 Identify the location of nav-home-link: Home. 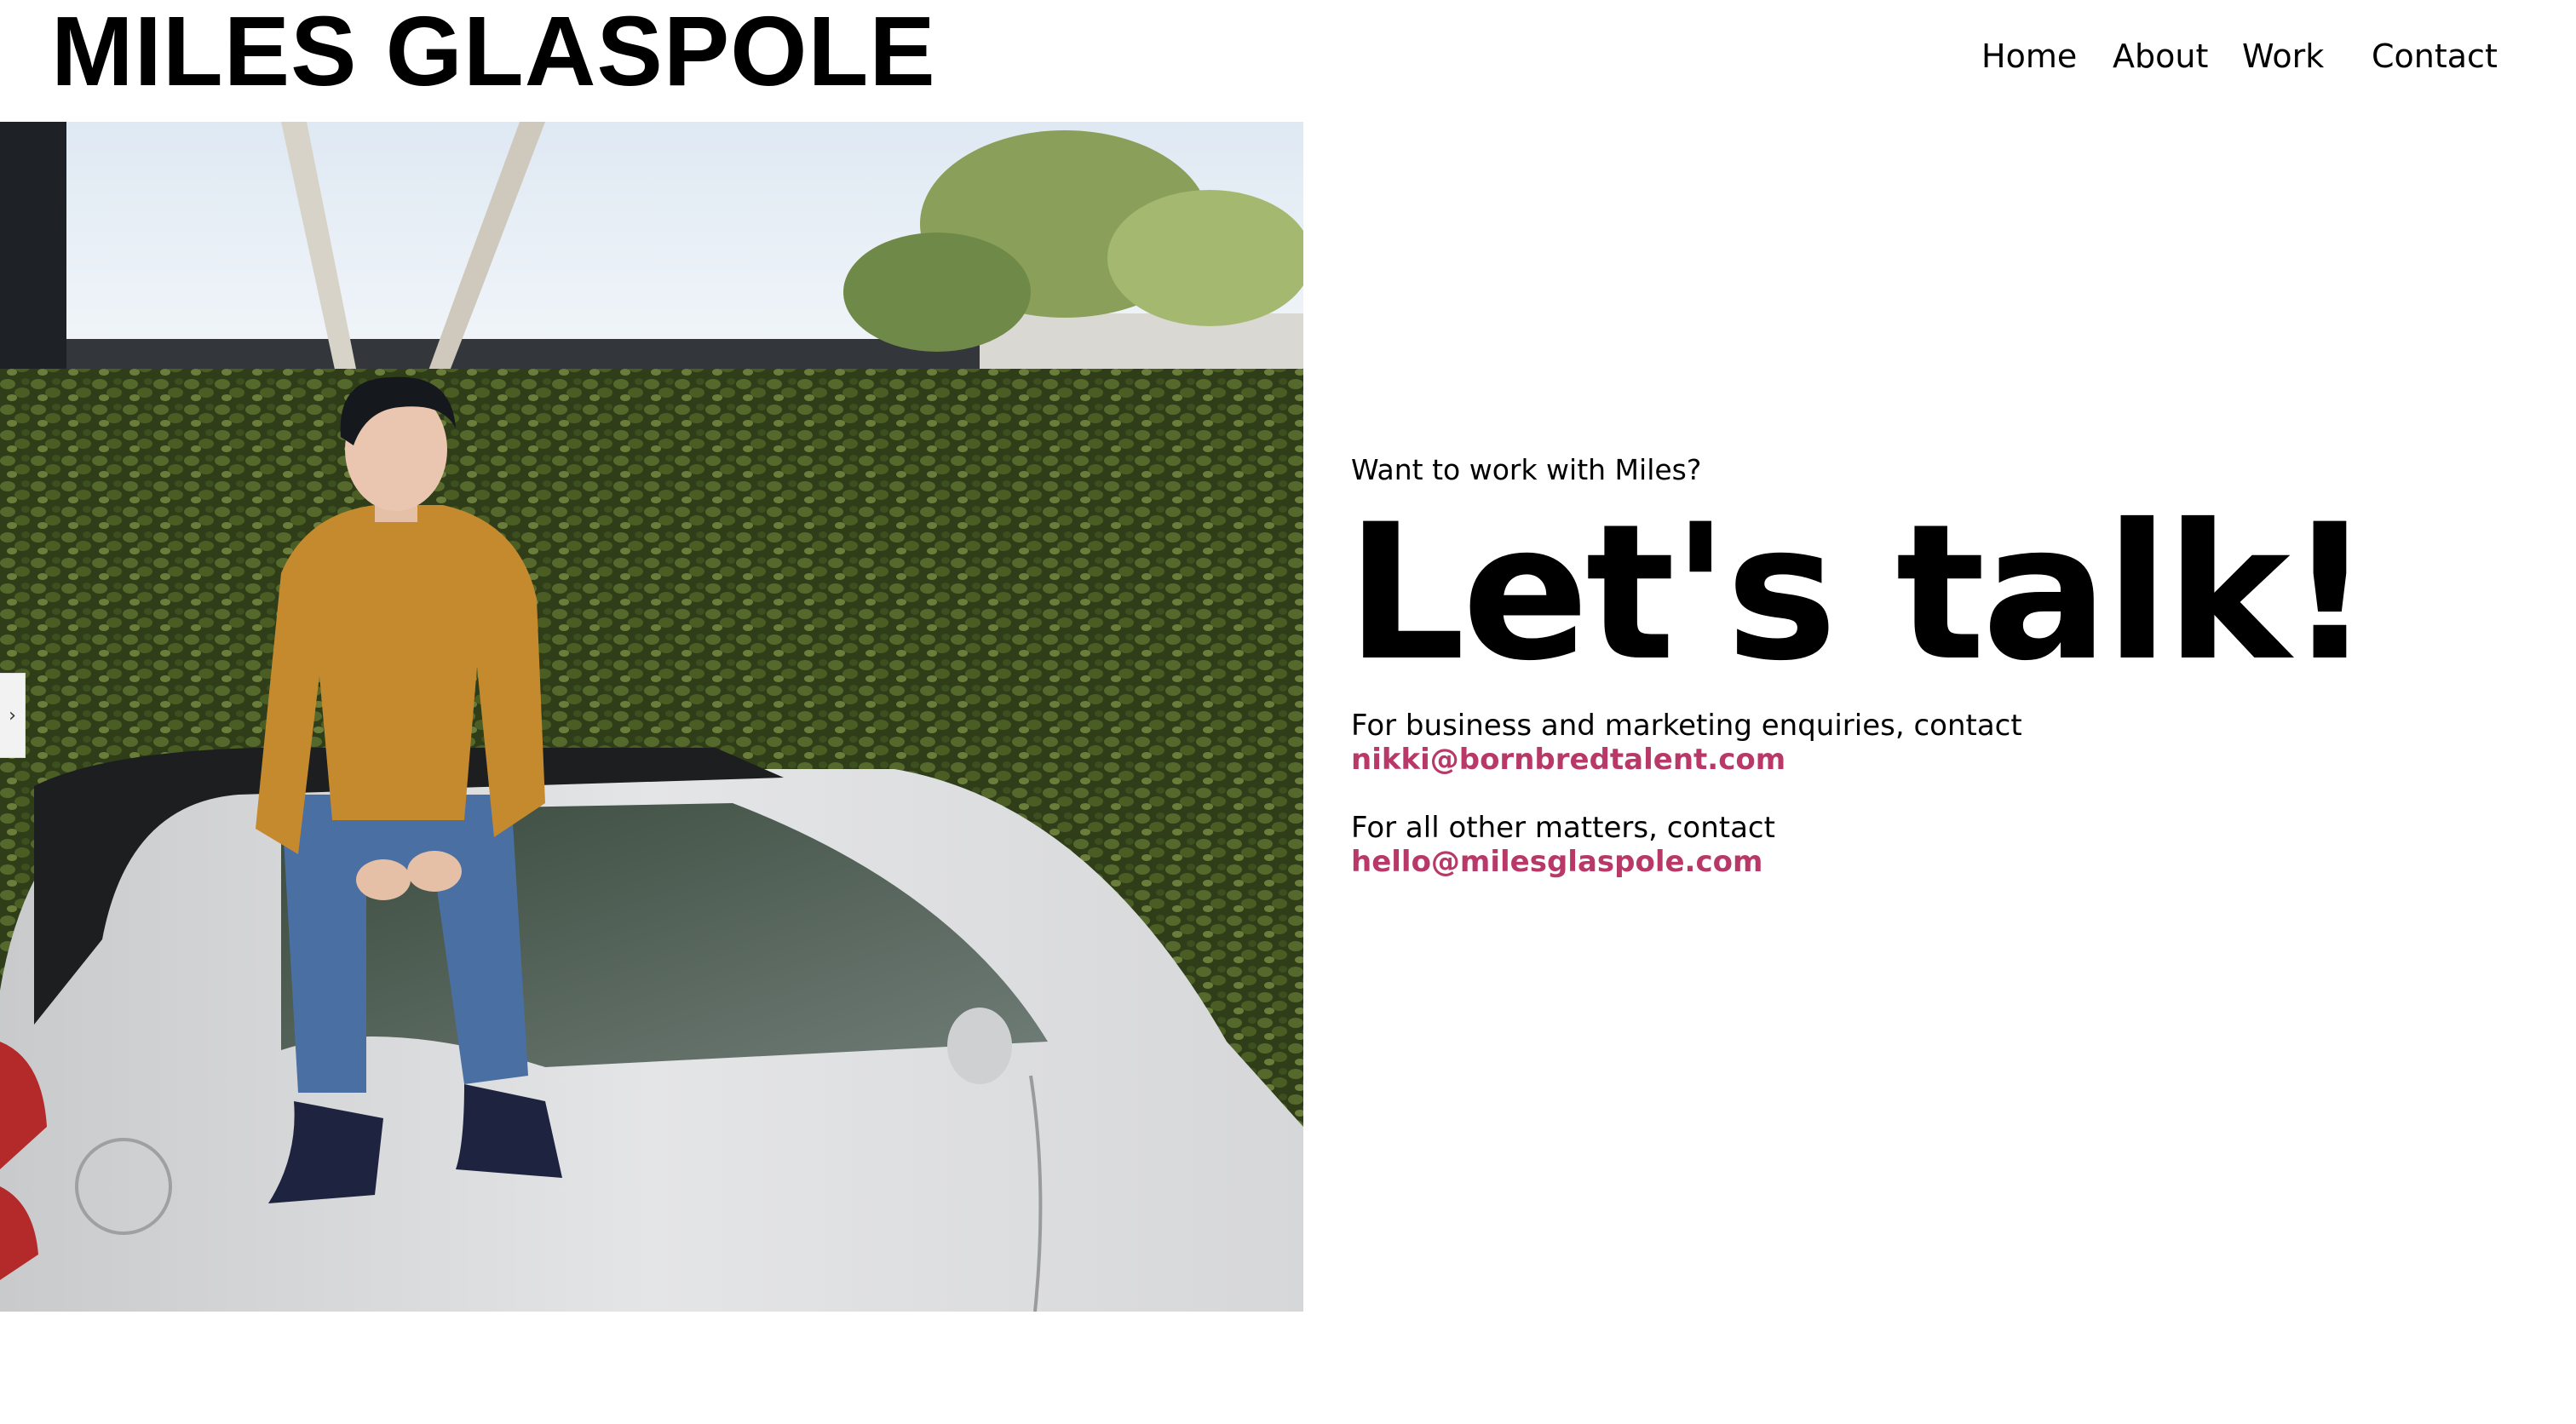
(2029, 57).